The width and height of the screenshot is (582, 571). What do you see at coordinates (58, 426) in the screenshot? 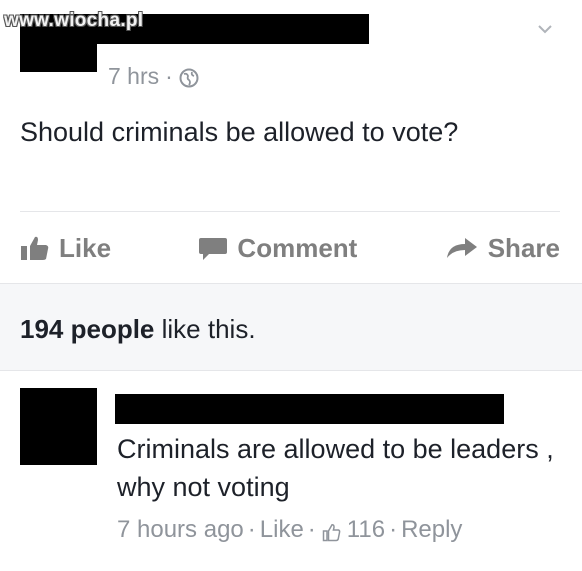
I see `commenter-avatar-redacted` at bounding box center [58, 426].